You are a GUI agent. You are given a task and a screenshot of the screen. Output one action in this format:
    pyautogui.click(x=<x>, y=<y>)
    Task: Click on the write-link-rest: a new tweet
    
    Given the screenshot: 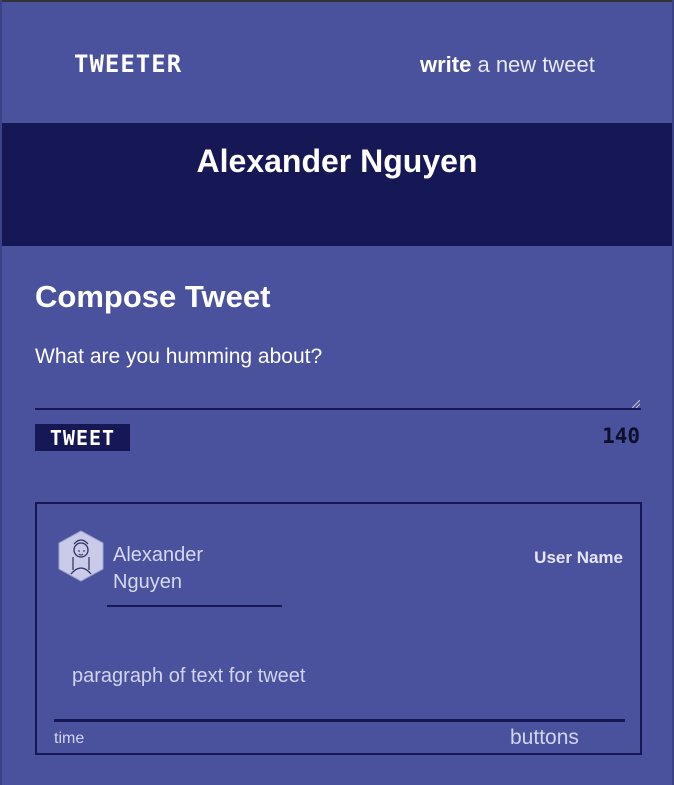 What is the action you would take?
    pyautogui.click(x=533, y=64)
    